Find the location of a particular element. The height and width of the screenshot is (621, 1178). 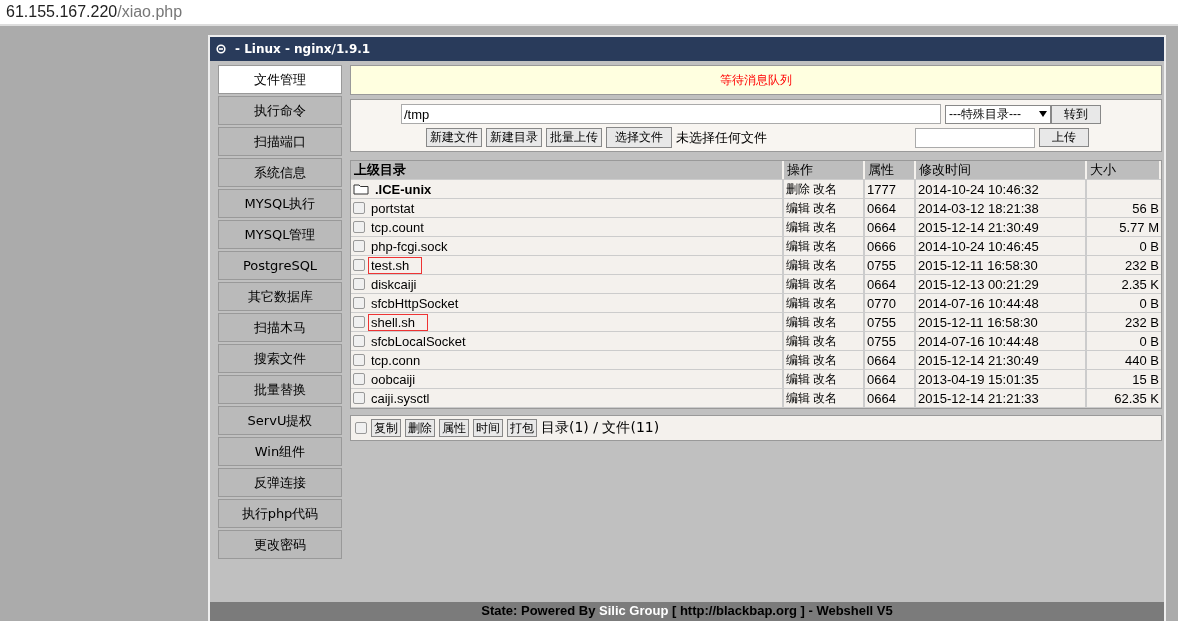

file-name: tcp.count is located at coordinates (397, 227).